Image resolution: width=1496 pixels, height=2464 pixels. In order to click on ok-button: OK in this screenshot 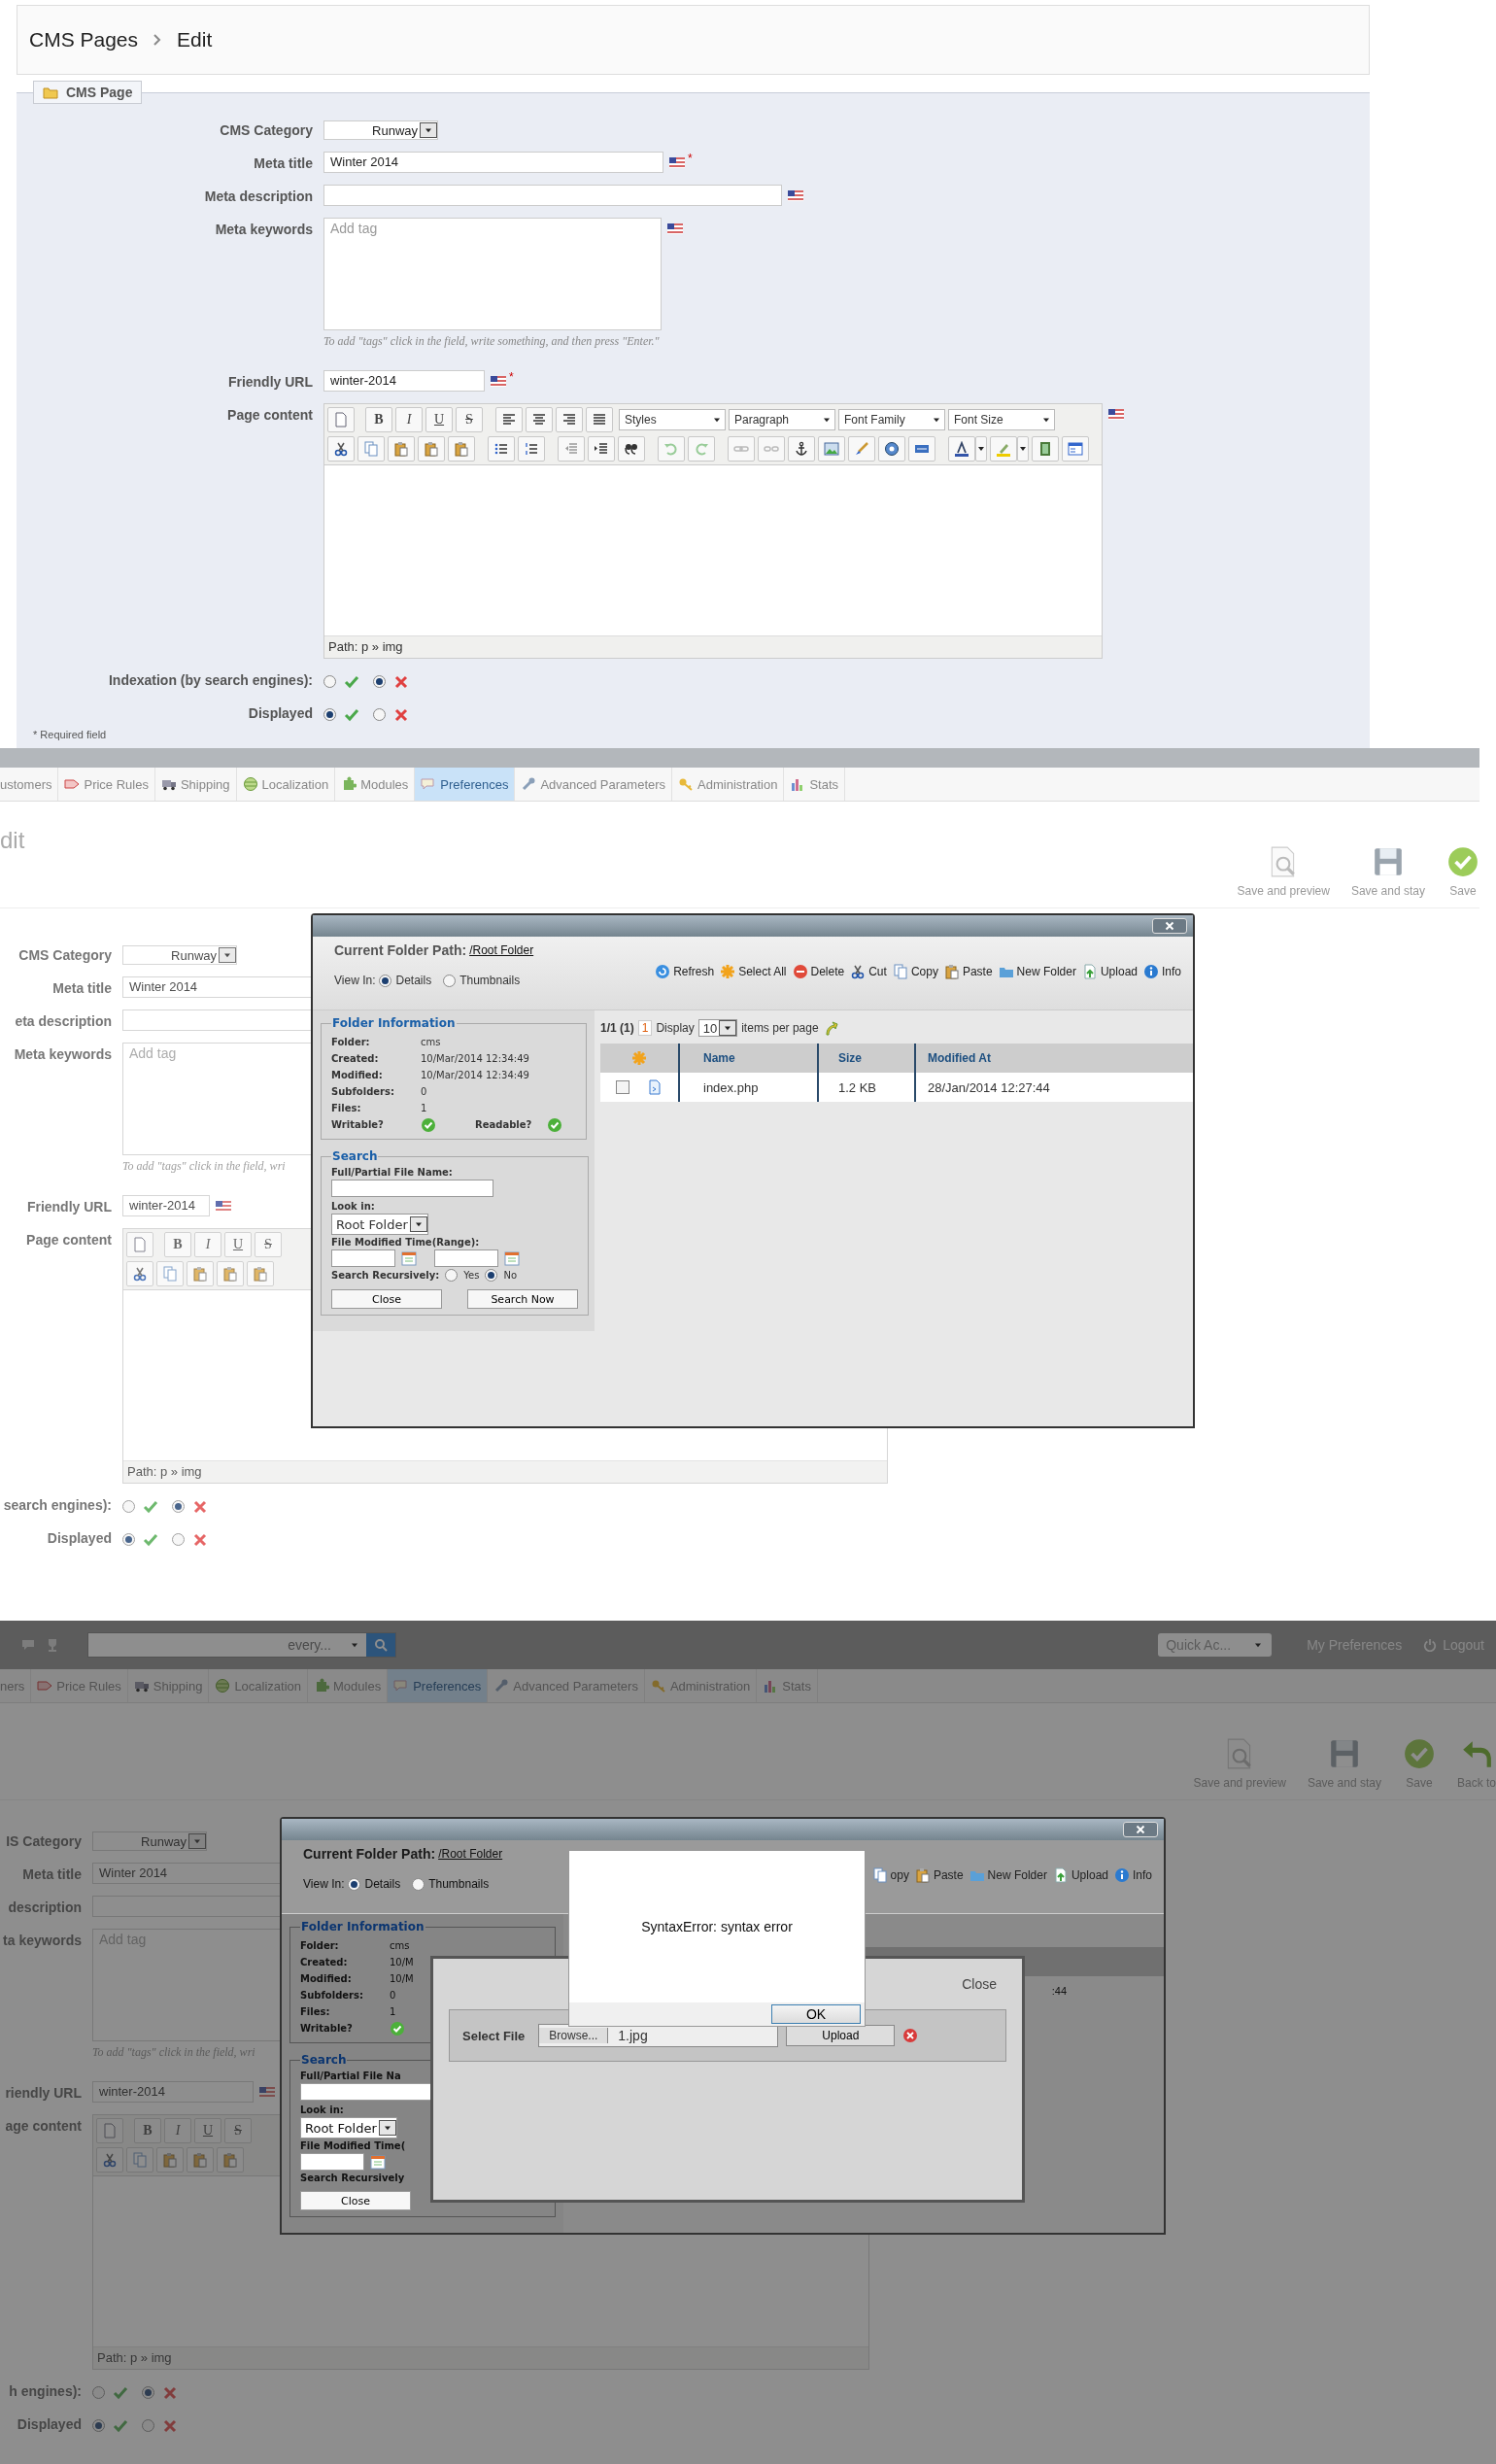, I will do `click(816, 2014)`.